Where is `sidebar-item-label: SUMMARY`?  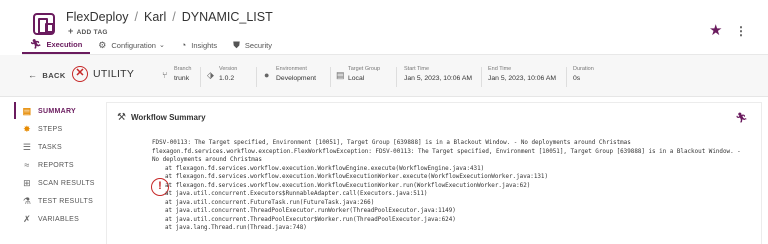
sidebar-item-label: SUMMARY is located at coordinates (57, 111).